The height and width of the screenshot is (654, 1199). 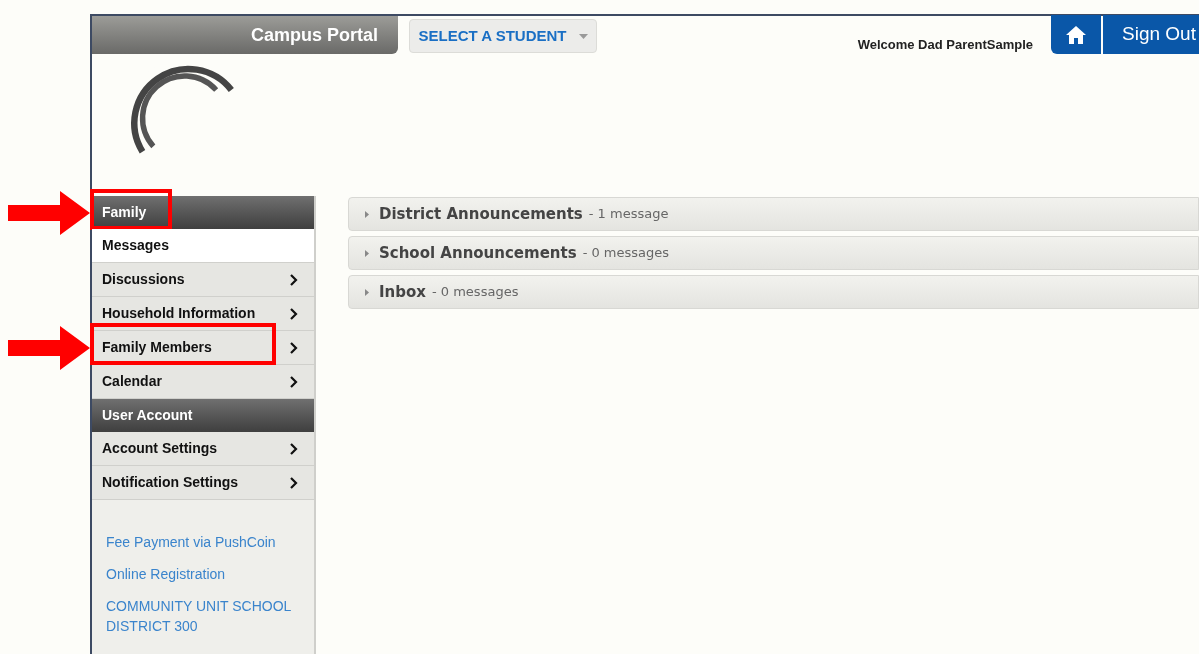 What do you see at coordinates (773, 292) in the screenshot?
I see `announcement-panel: Inbox - 0 messages` at bounding box center [773, 292].